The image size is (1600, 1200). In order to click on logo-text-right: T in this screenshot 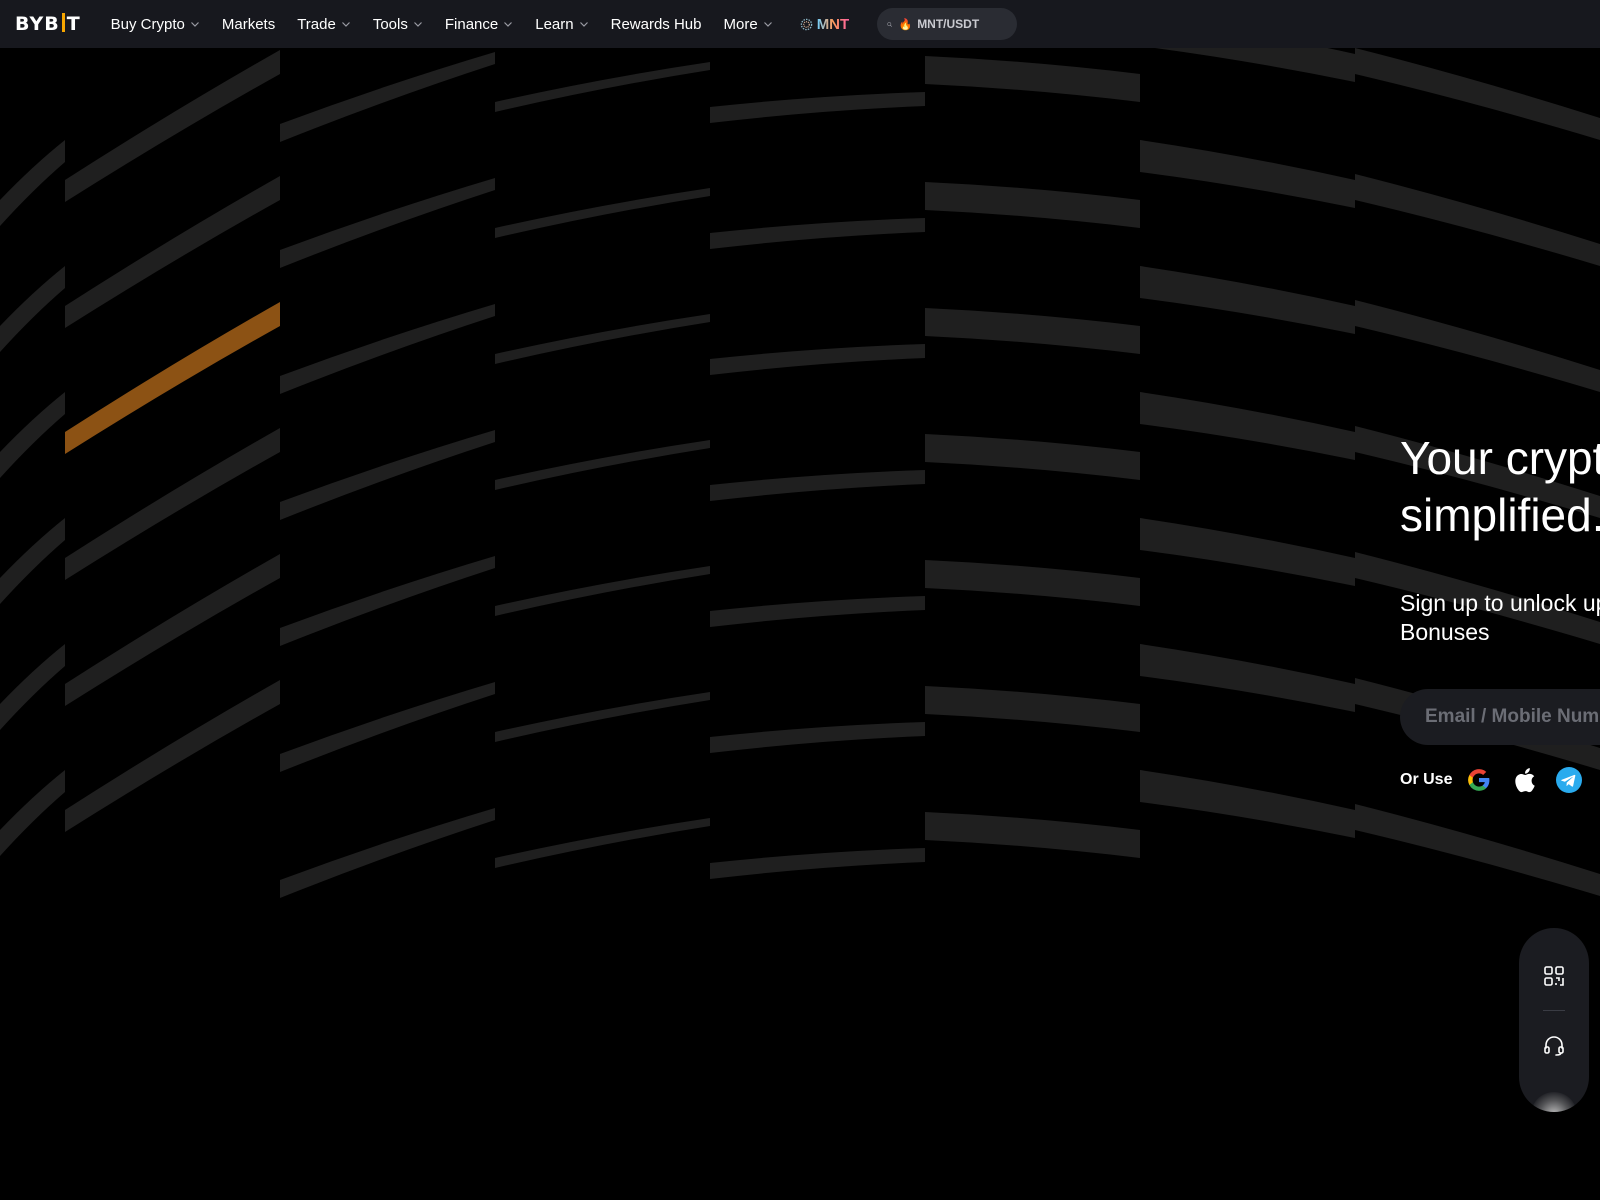, I will do `click(73, 24)`.